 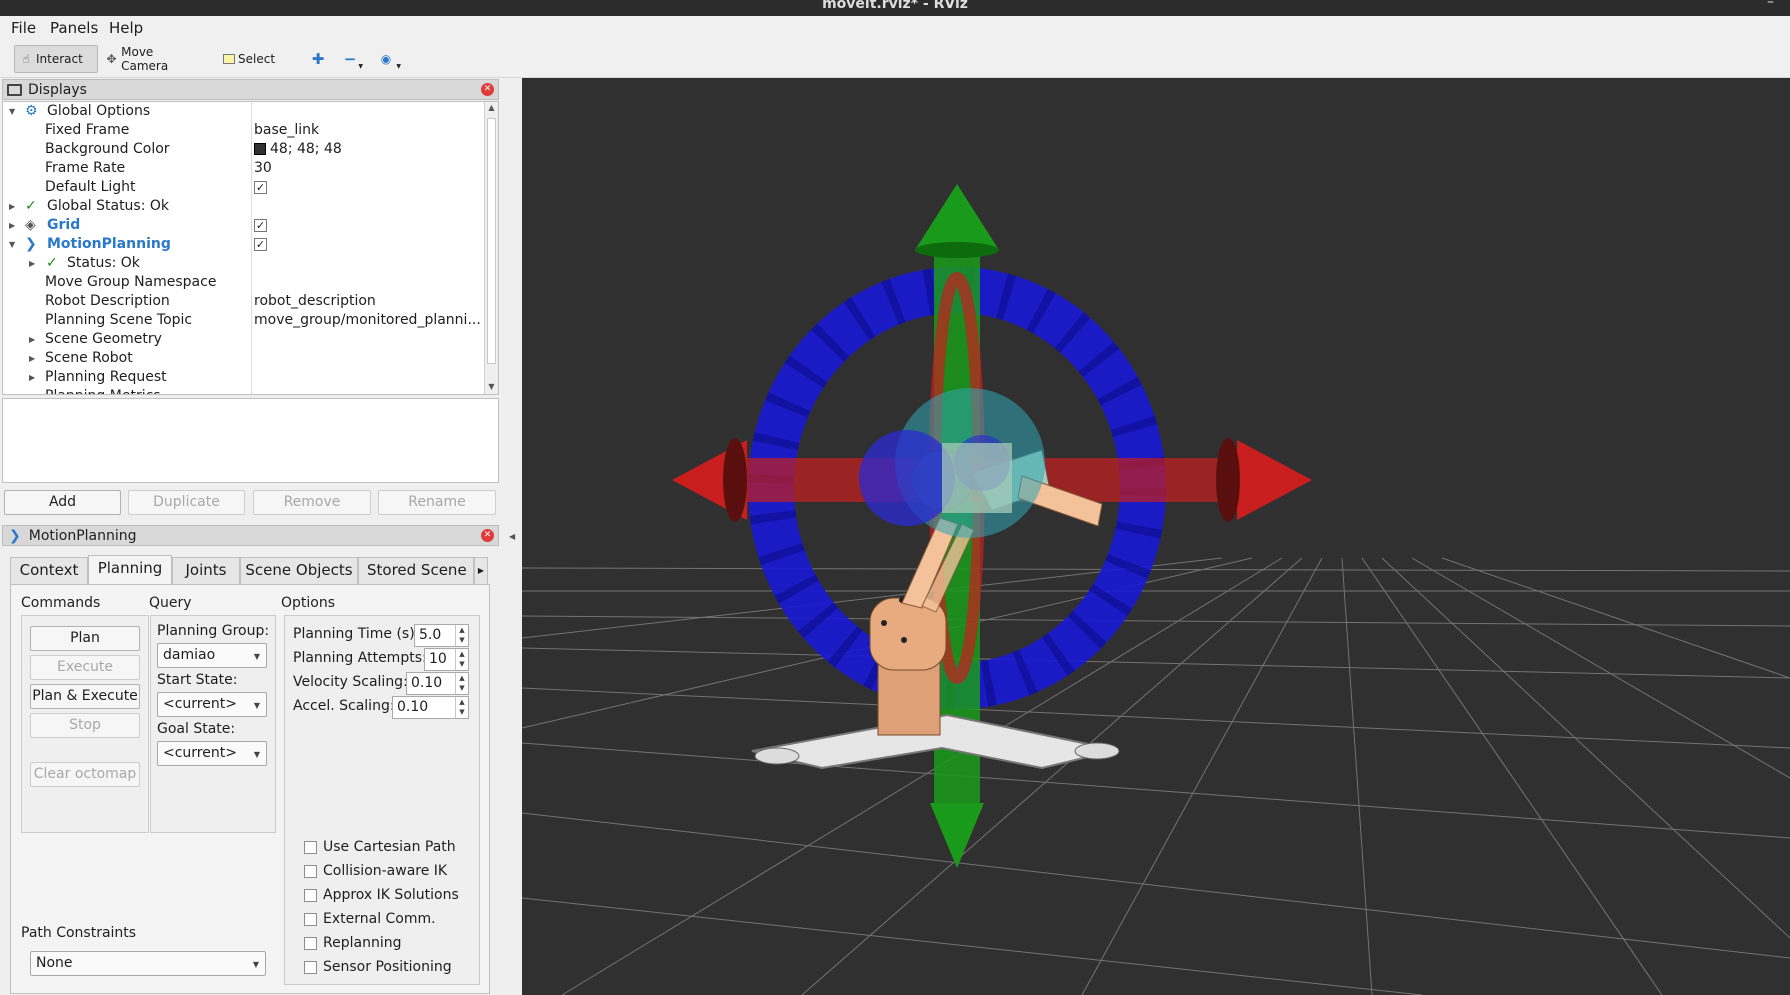 What do you see at coordinates (244, 130) in the screenshot?
I see `tree-row-fixed-frame: Fixed Frame base_link` at bounding box center [244, 130].